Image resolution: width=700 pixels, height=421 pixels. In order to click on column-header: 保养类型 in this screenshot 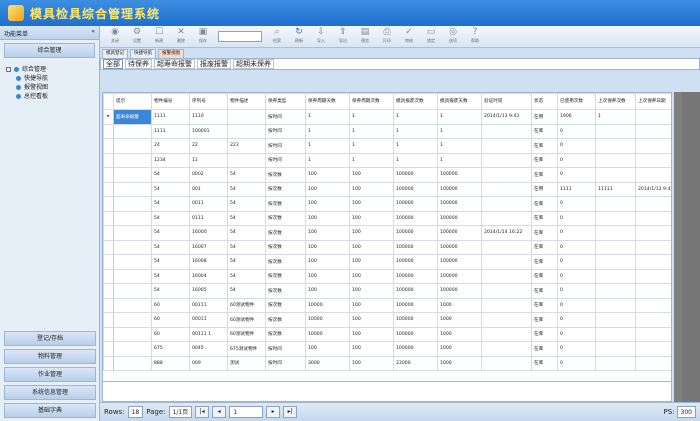, I will do `click(285, 101)`.